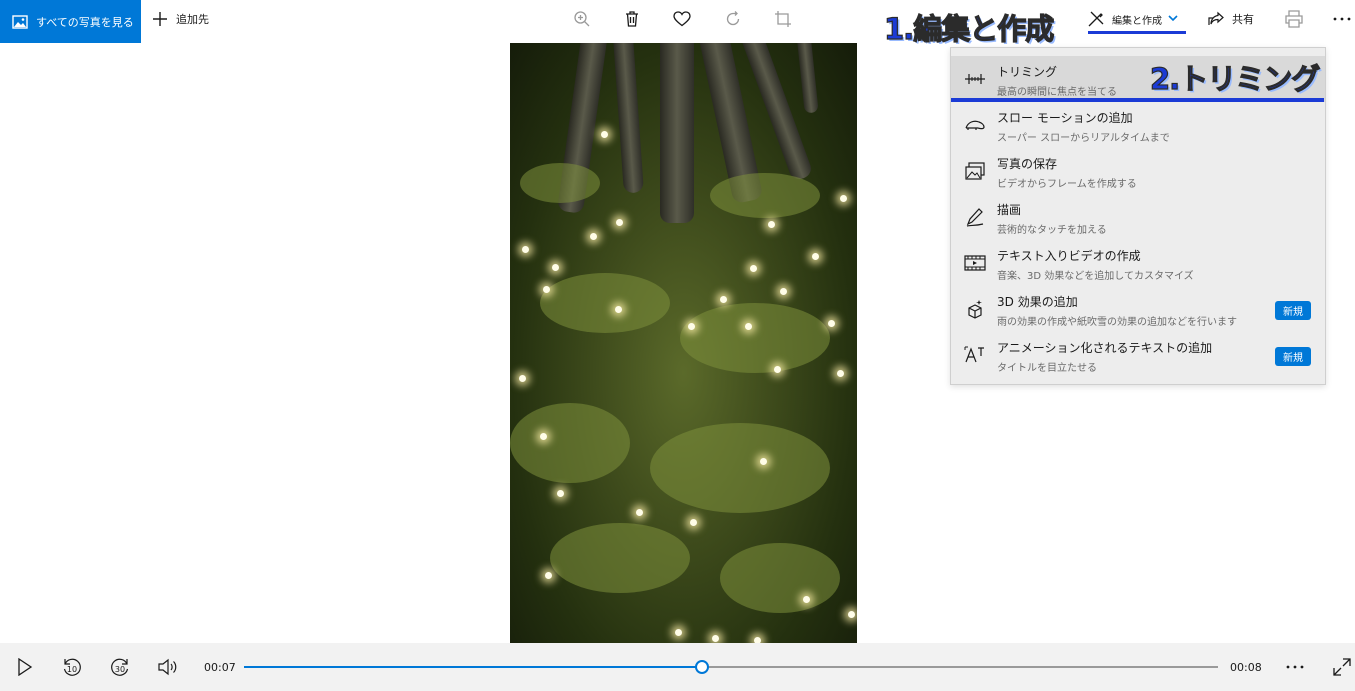 Image resolution: width=1355 pixels, height=691 pixels. Describe the element at coordinates (783, 19) in the screenshot. I see `crop-icon` at that location.